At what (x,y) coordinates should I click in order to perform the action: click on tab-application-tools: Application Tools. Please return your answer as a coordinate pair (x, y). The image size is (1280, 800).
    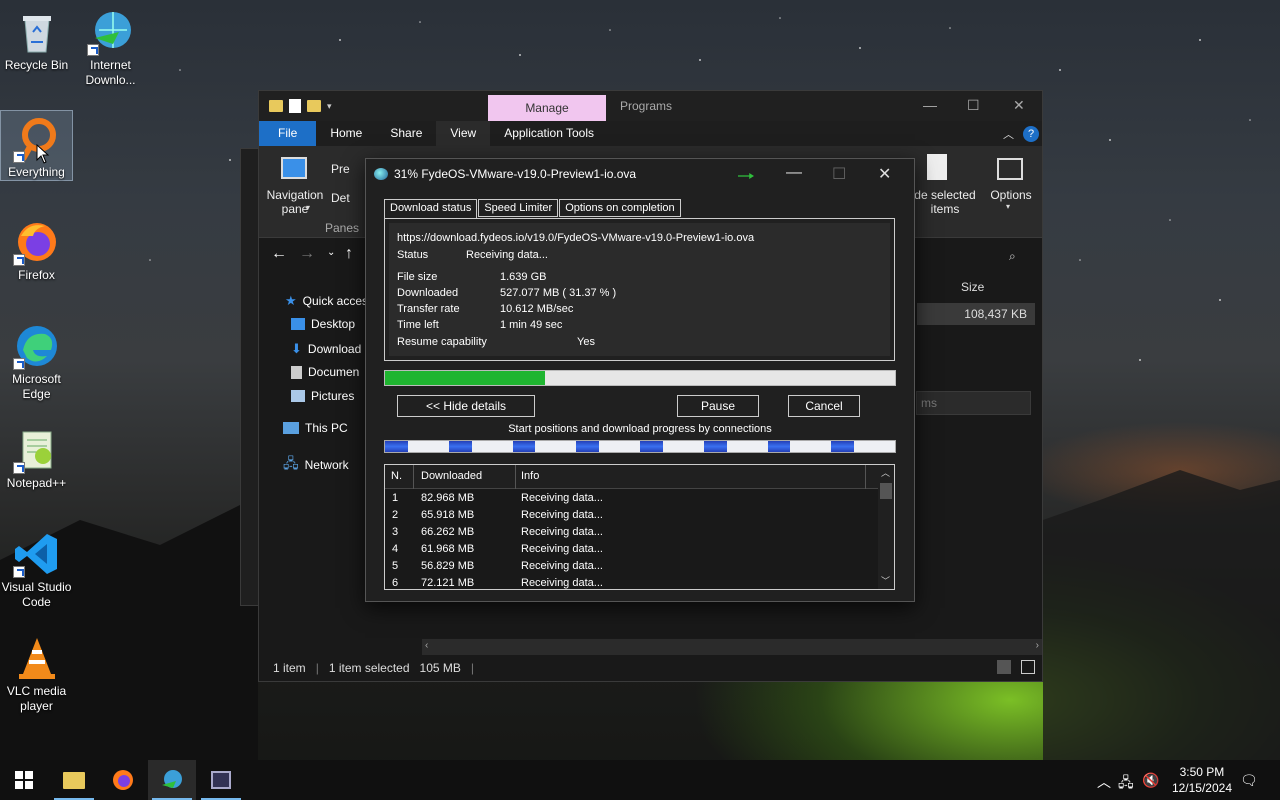
    Looking at the image, I should click on (549, 133).